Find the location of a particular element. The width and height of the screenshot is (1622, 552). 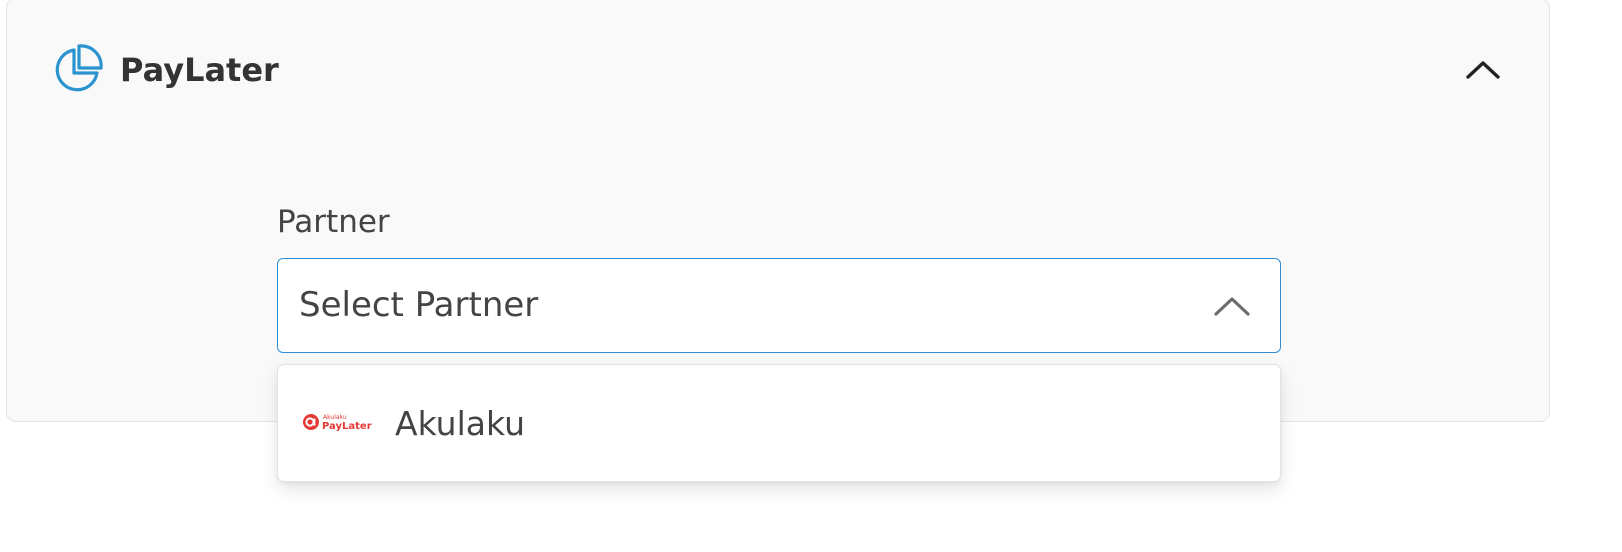

partner-option-akulaku: Akulaku PayLater Akulaku is located at coordinates (779, 423).